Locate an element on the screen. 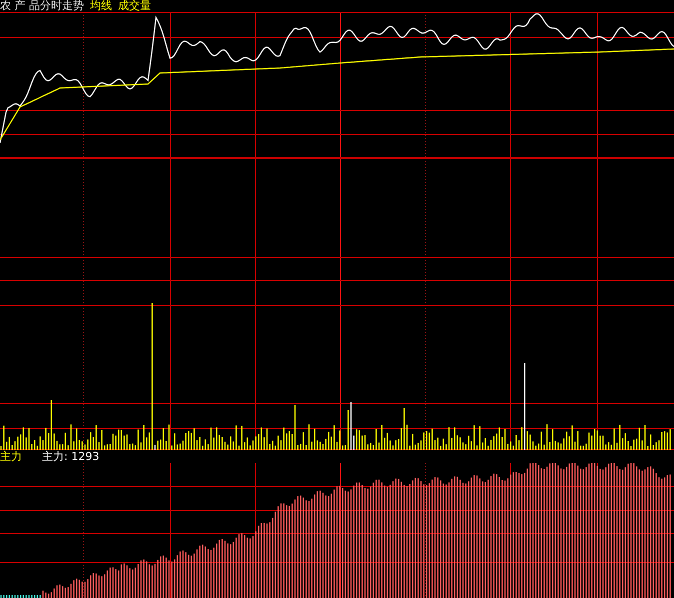  legend-label: 成交量 is located at coordinates (134, 6).